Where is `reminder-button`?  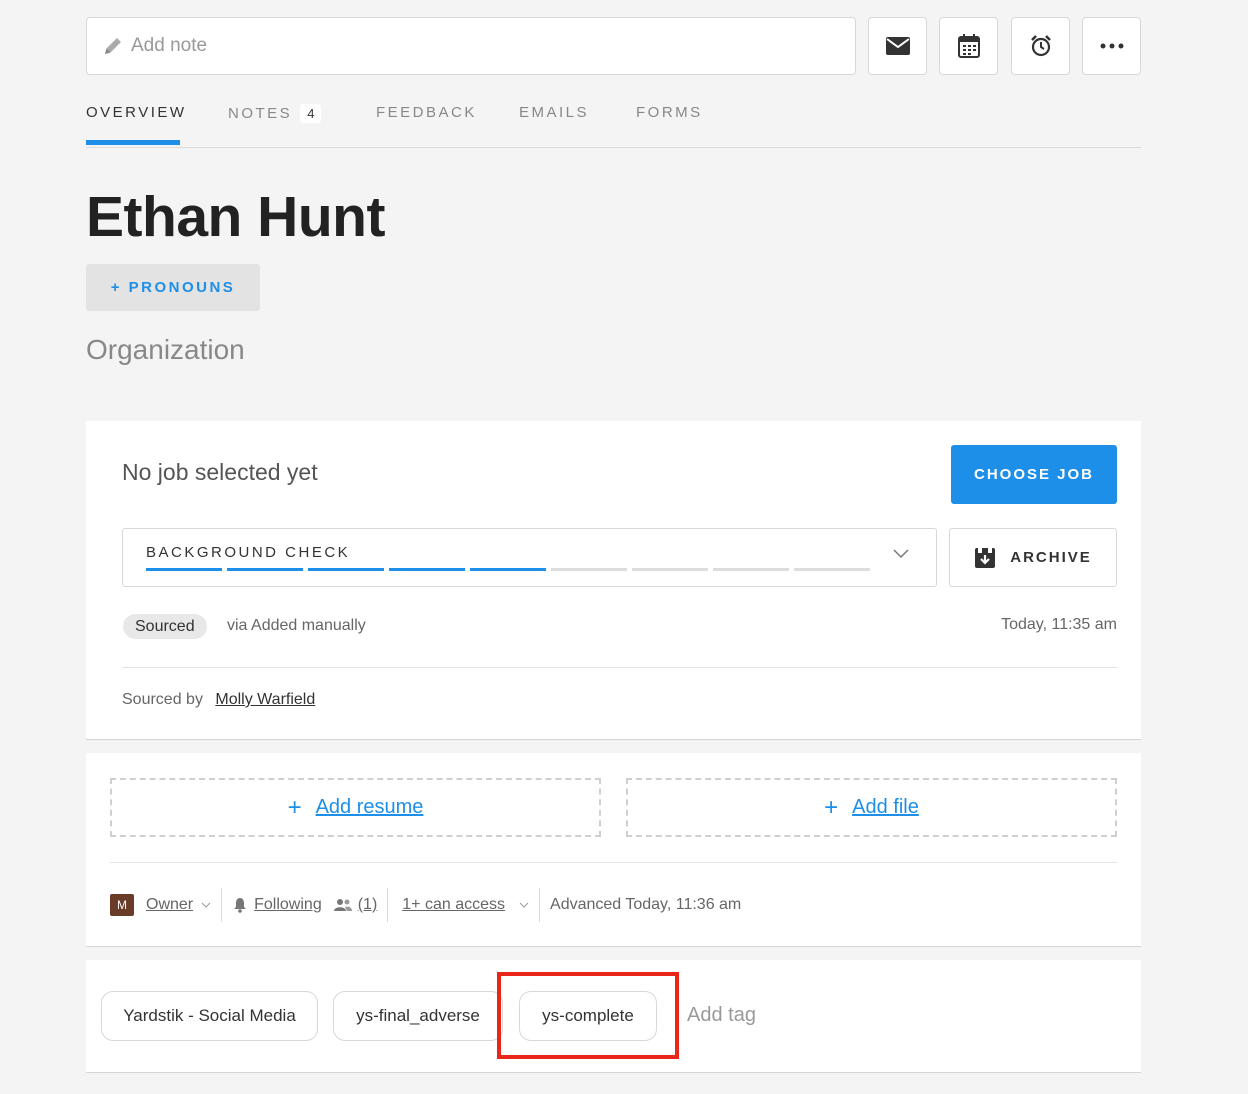
reminder-button is located at coordinates (1040, 46).